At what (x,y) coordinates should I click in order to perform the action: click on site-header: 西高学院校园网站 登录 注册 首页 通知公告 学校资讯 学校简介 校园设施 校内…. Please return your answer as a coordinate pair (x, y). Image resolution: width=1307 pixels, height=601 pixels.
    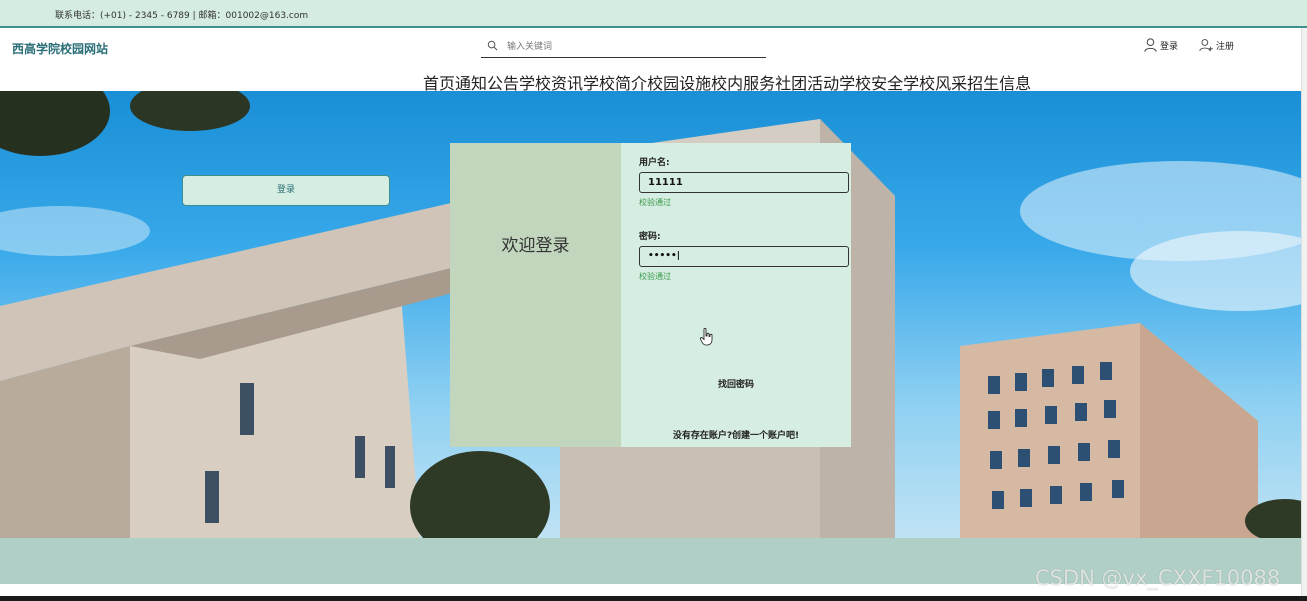
    Looking at the image, I should click on (653, 61).